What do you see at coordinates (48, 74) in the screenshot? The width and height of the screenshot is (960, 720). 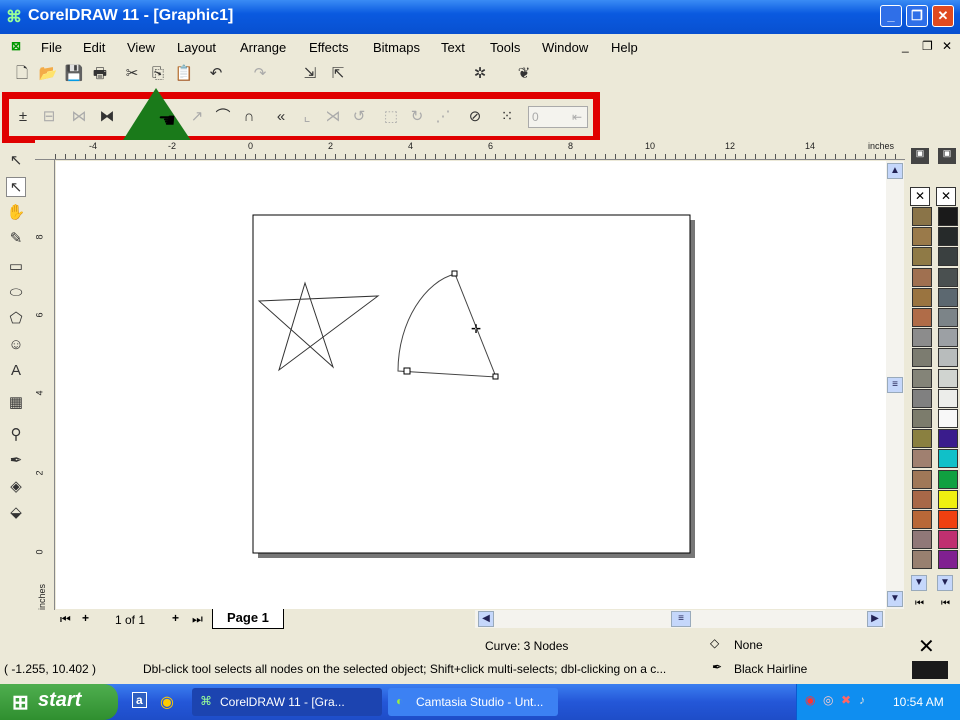 I see `open-icon: 📂` at bounding box center [48, 74].